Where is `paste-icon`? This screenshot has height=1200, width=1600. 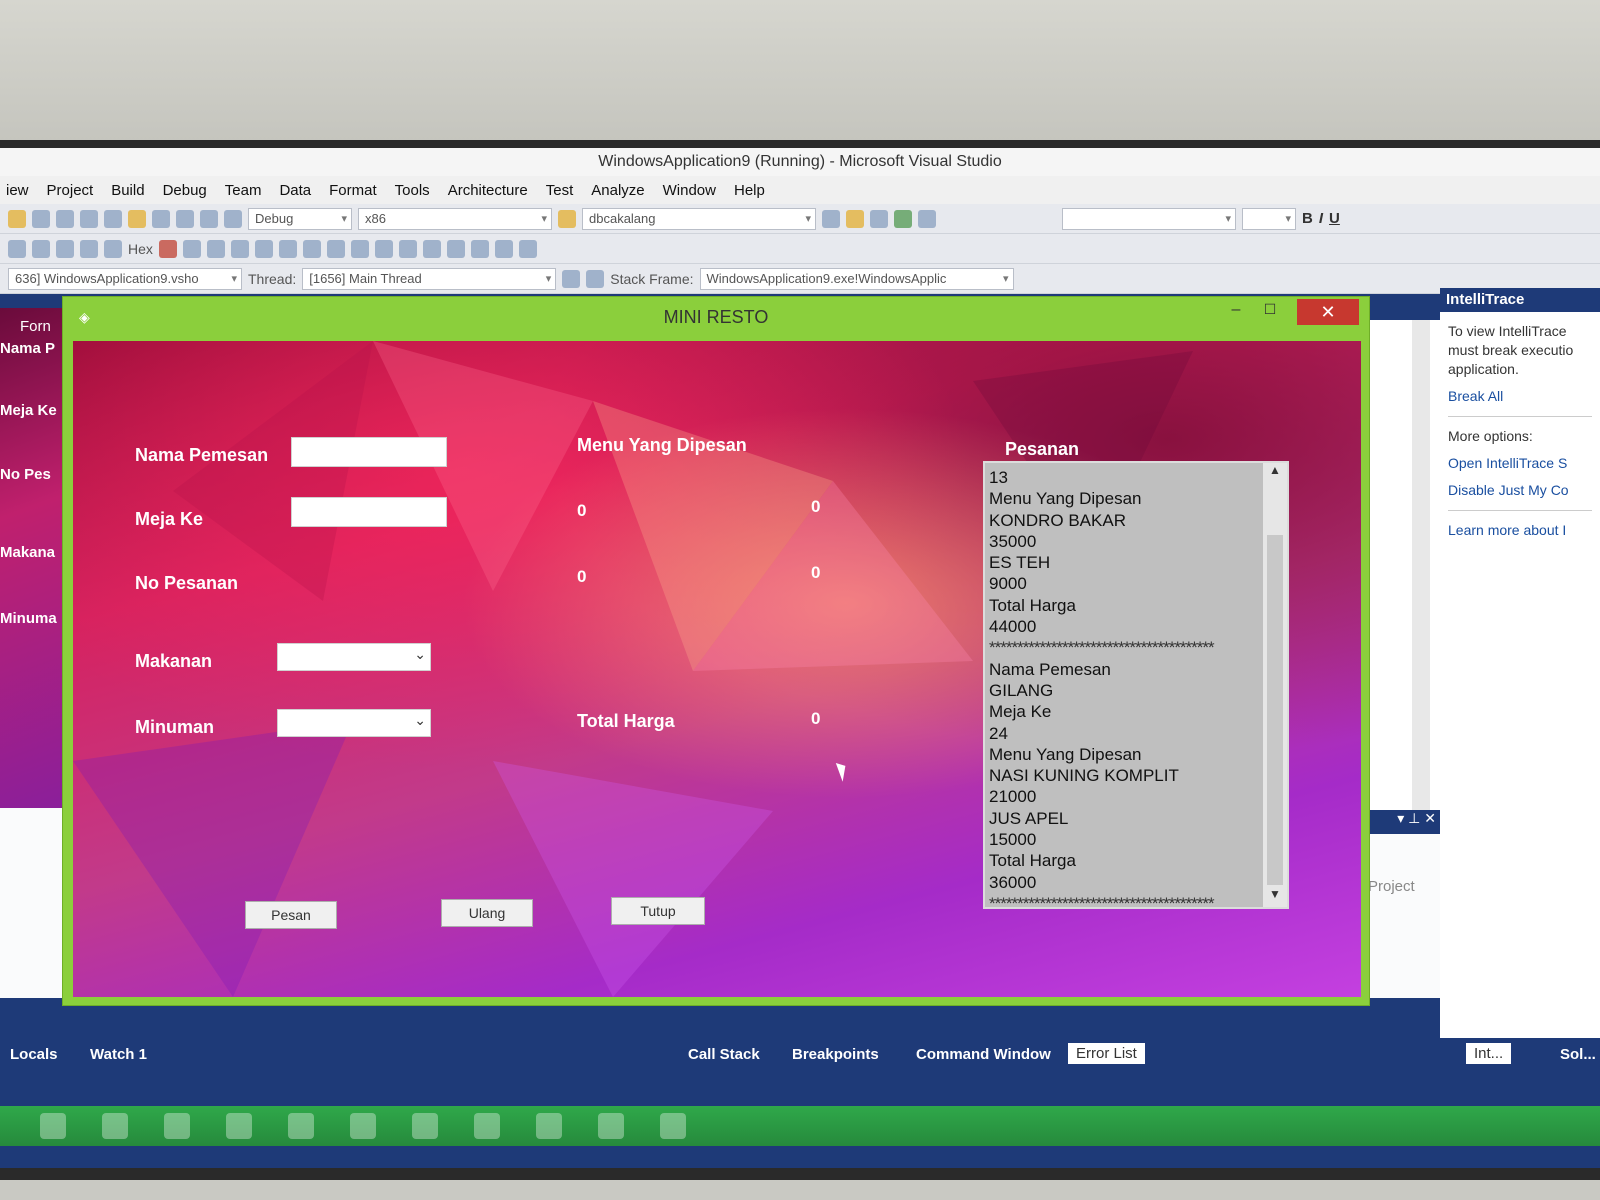 paste-icon is located at coordinates (137, 218).